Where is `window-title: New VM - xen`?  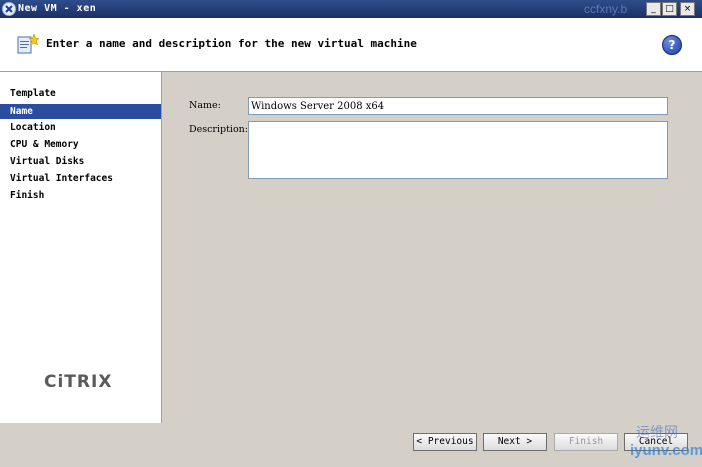 window-title: New VM - xen is located at coordinates (57, 8).